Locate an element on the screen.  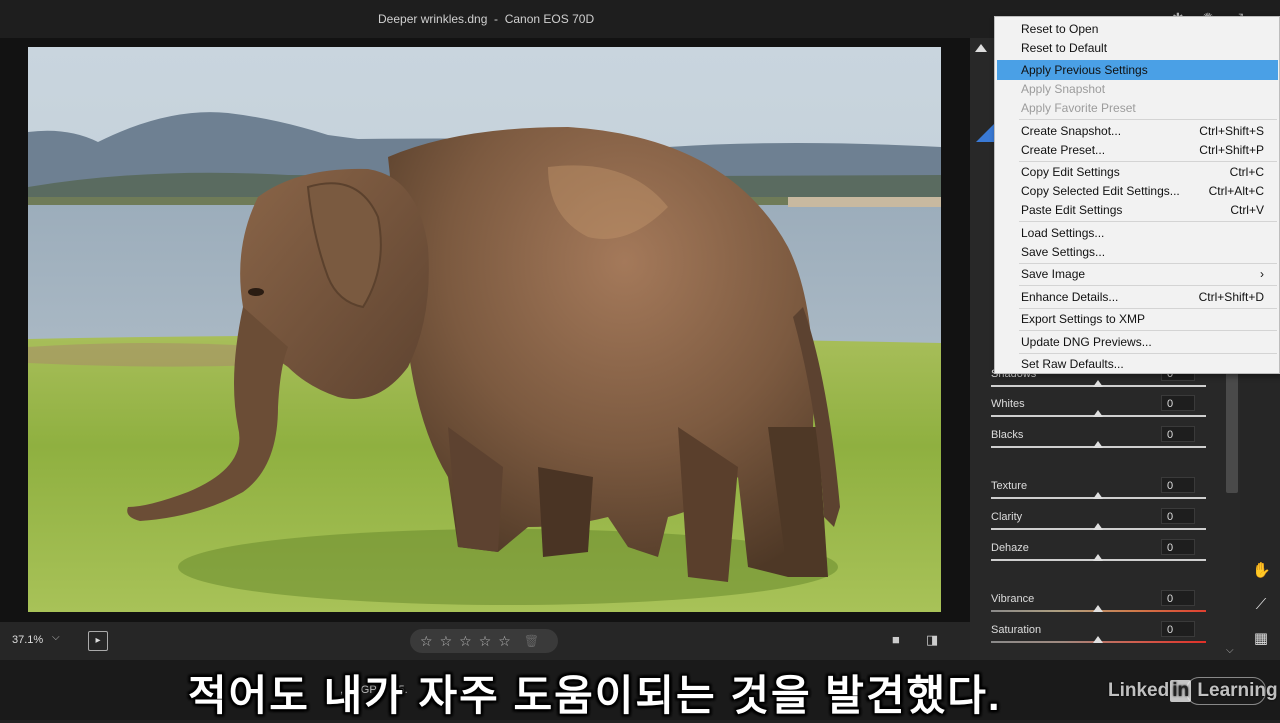
star-1-icon: ☆ is located at coordinates (426, 641).